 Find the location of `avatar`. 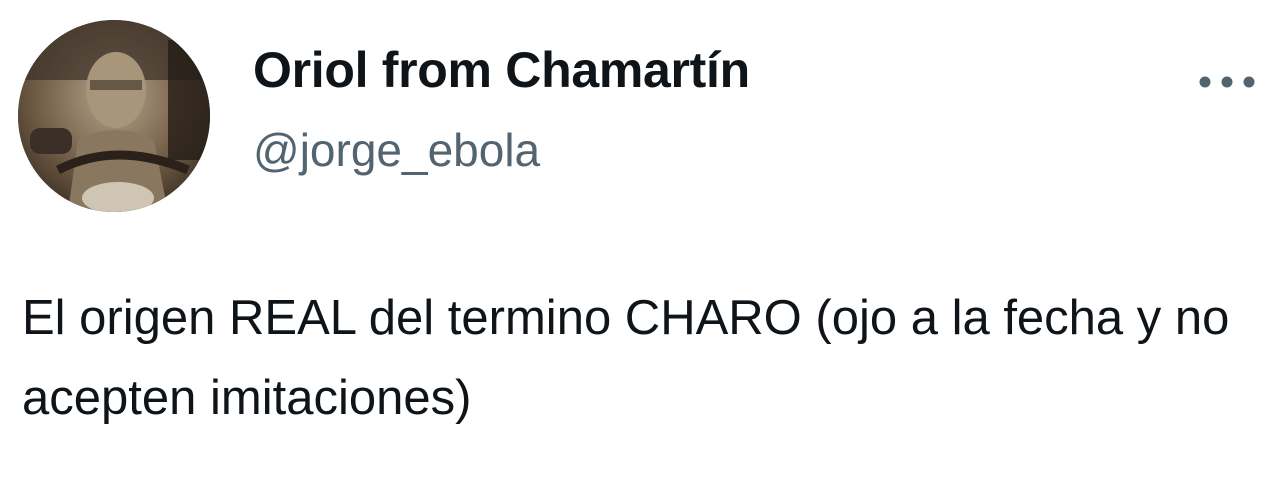

avatar is located at coordinates (114, 116).